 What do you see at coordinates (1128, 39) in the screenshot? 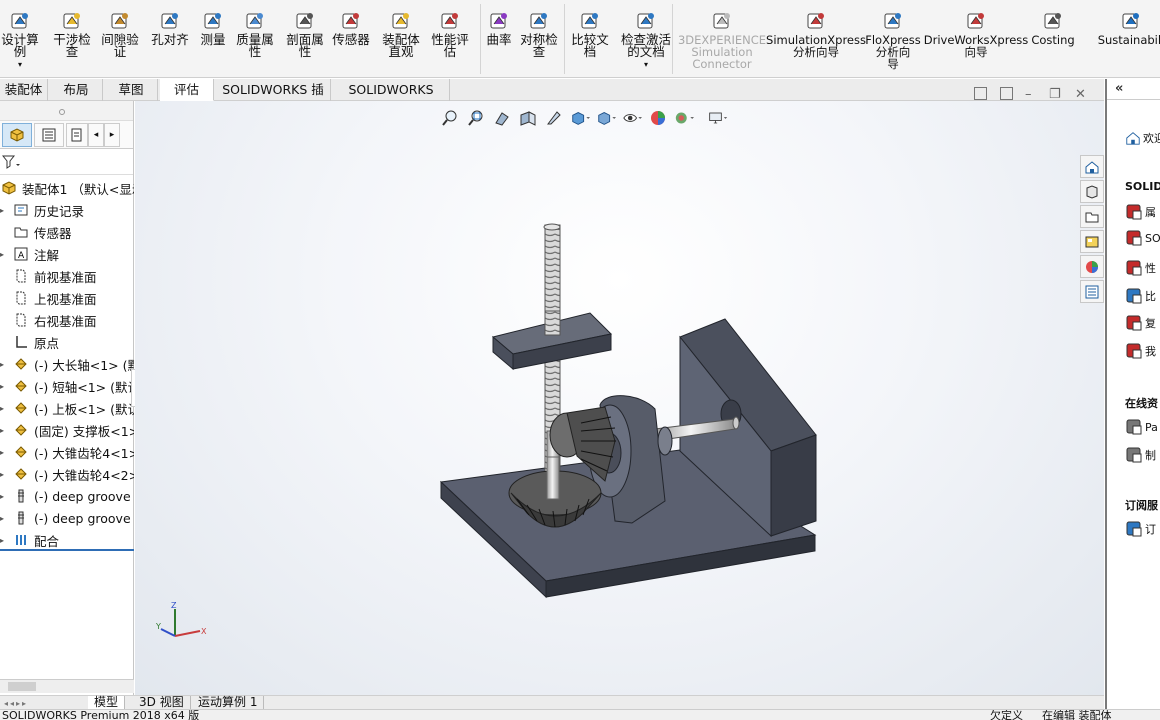
I see `sustainability-button: Sustainabili` at bounding box center [1128, 39].